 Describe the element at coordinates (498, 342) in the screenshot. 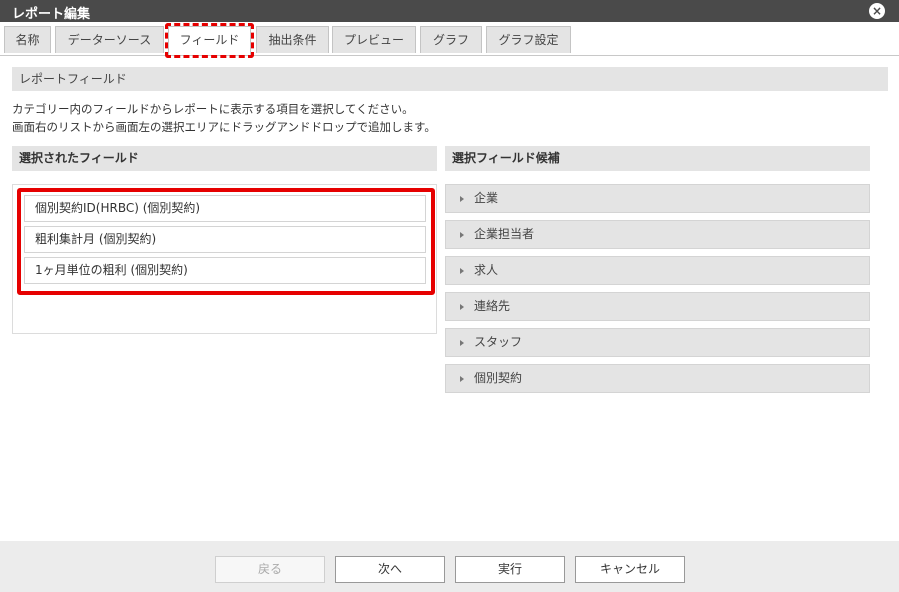

I see `candidate-category-label: スタッフ` at that location.